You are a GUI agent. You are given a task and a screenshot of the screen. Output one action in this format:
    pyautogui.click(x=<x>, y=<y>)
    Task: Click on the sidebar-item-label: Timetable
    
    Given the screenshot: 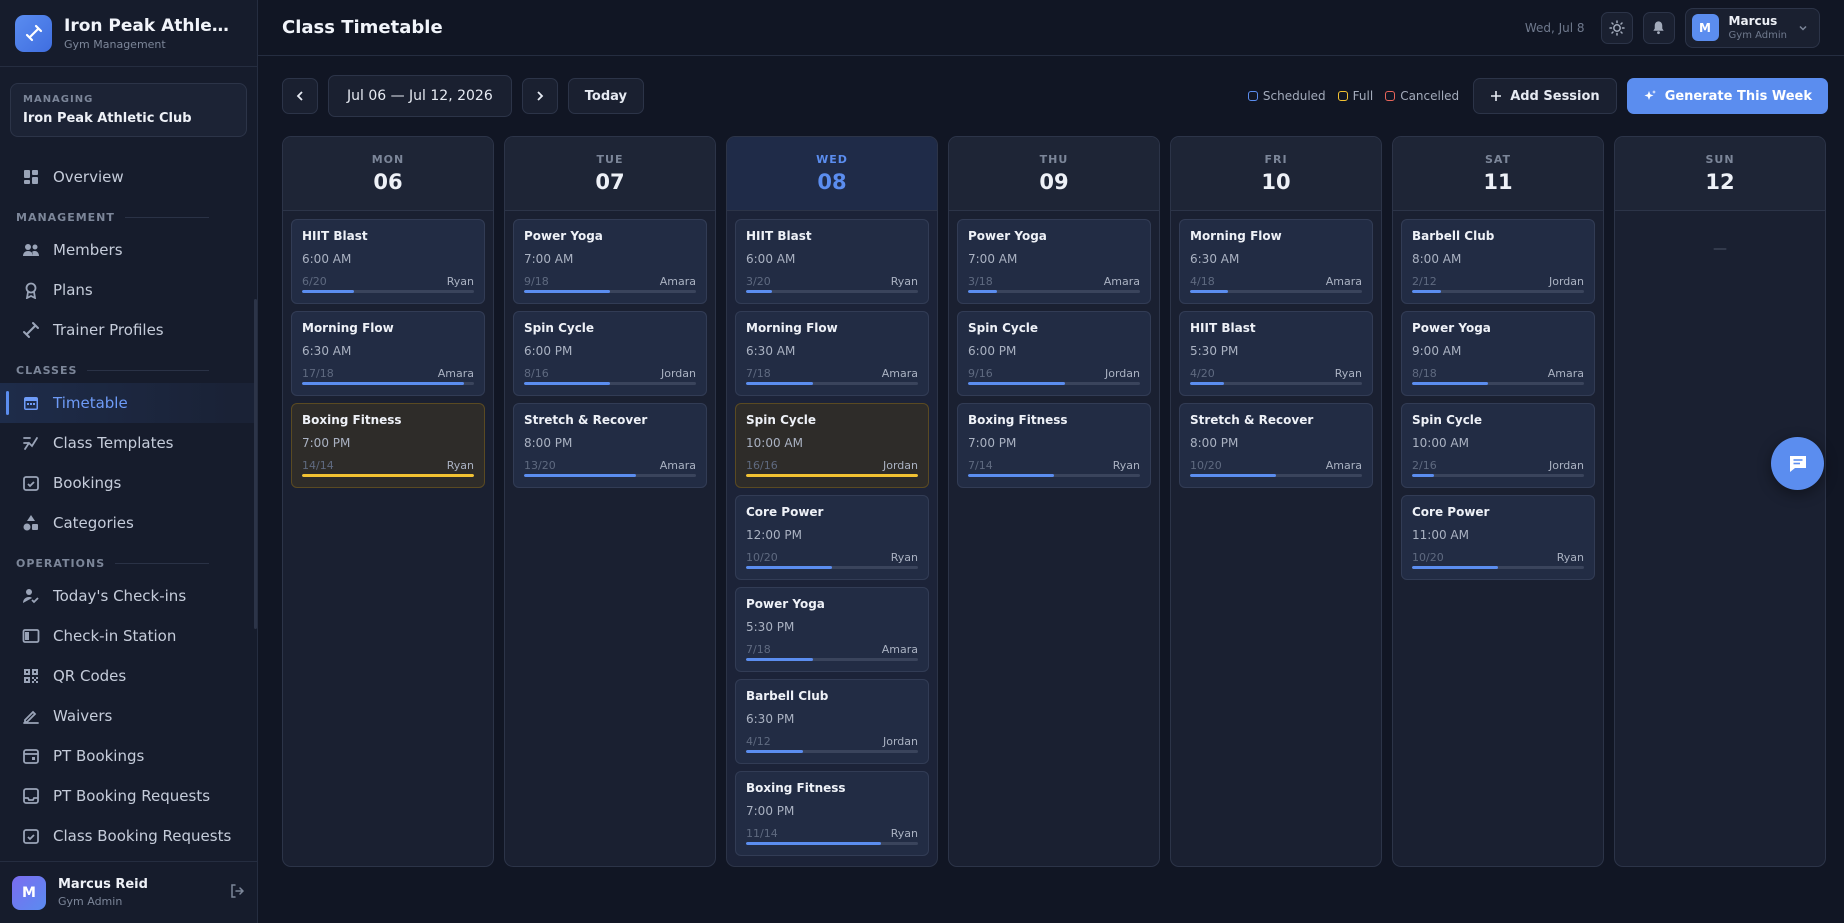 What is the action you would take?
    pyautogui.click(x=90, y=403)
    